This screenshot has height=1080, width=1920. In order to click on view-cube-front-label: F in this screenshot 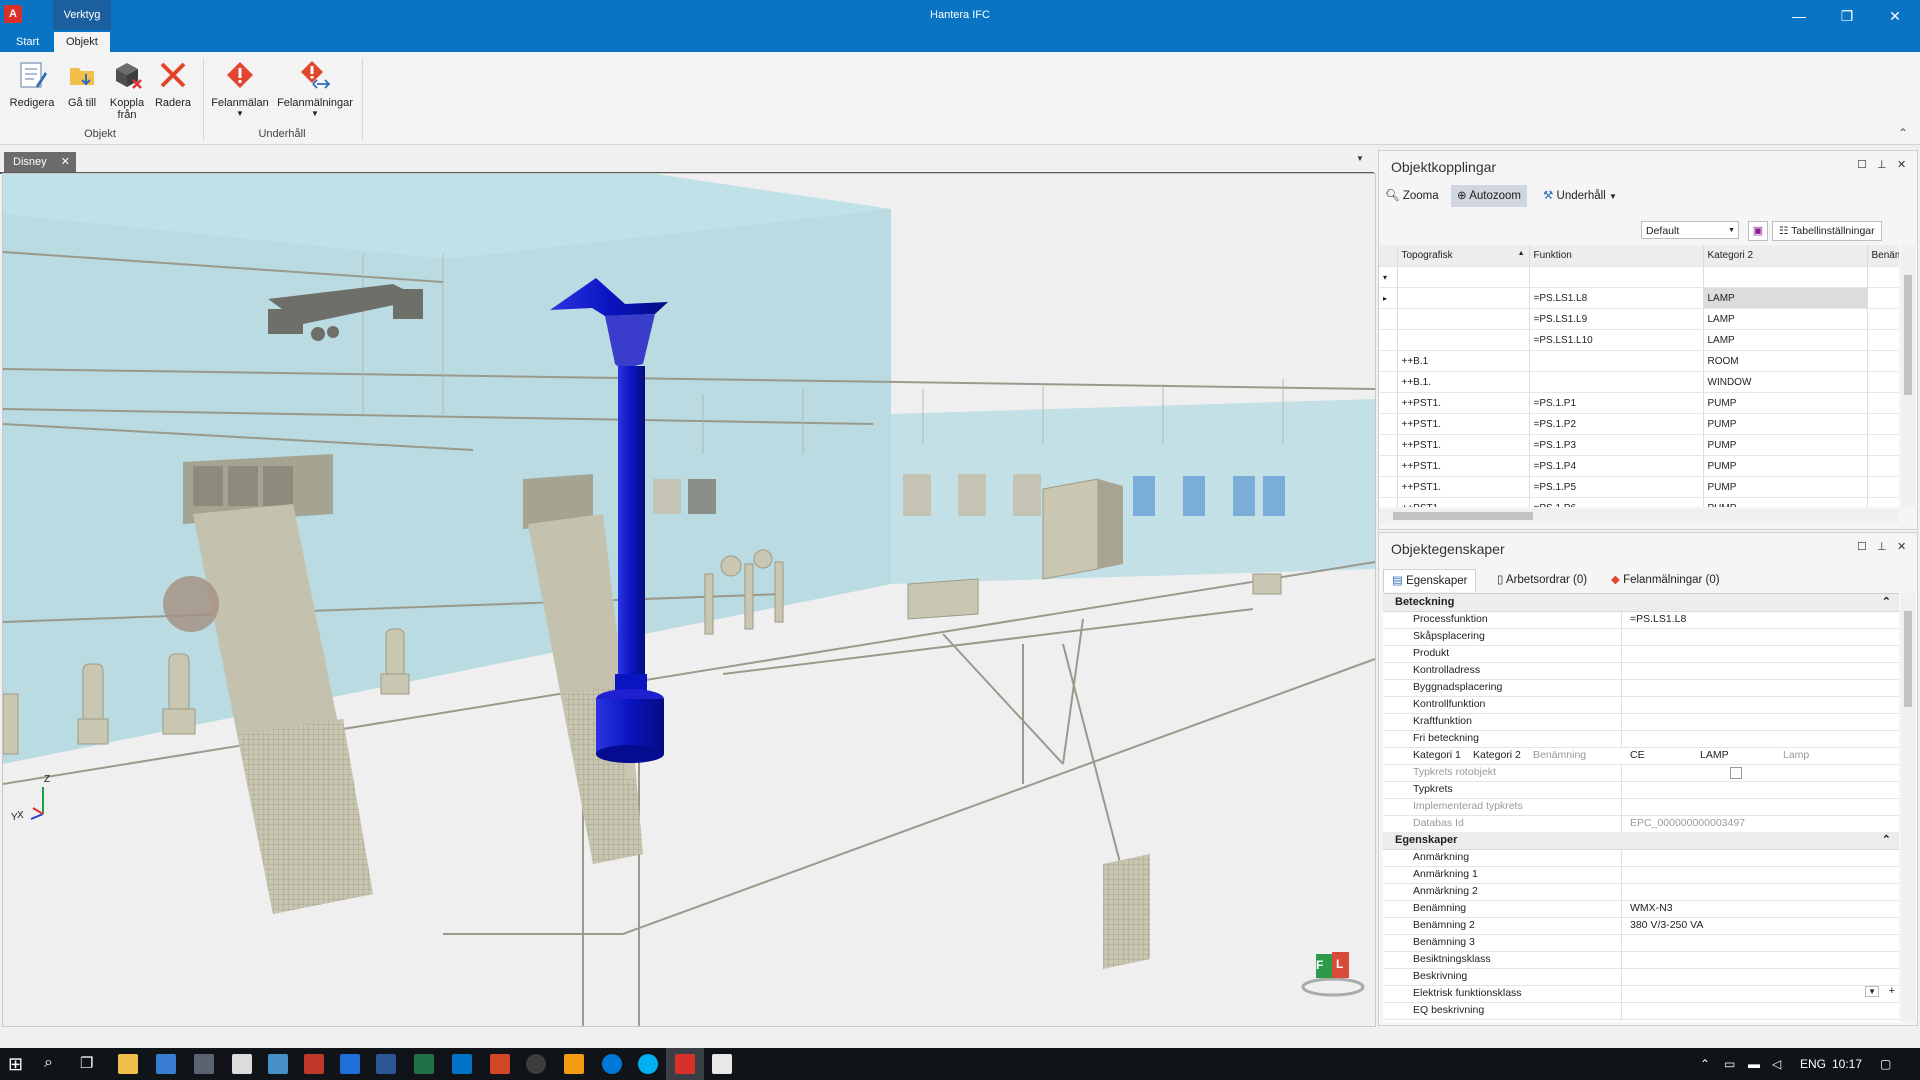, I will do `click(1319, 965)`.